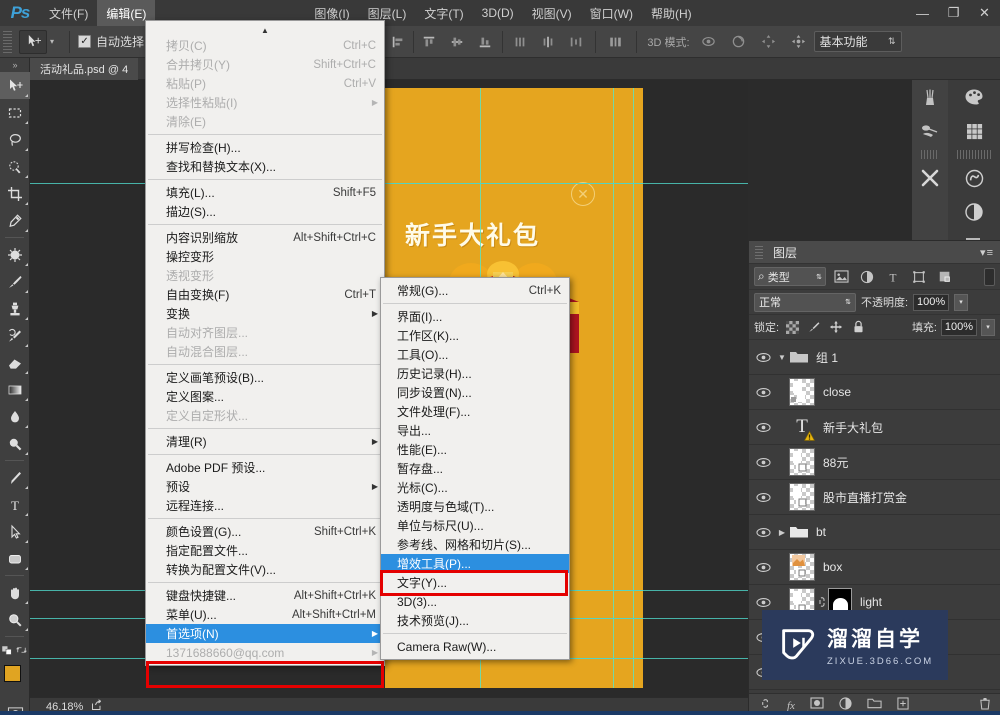  What do you see at coordinates (805, 302) in the screenshot?
I see `blend-mode-select: 正常 ⇅` at bounding box center [805, 302].